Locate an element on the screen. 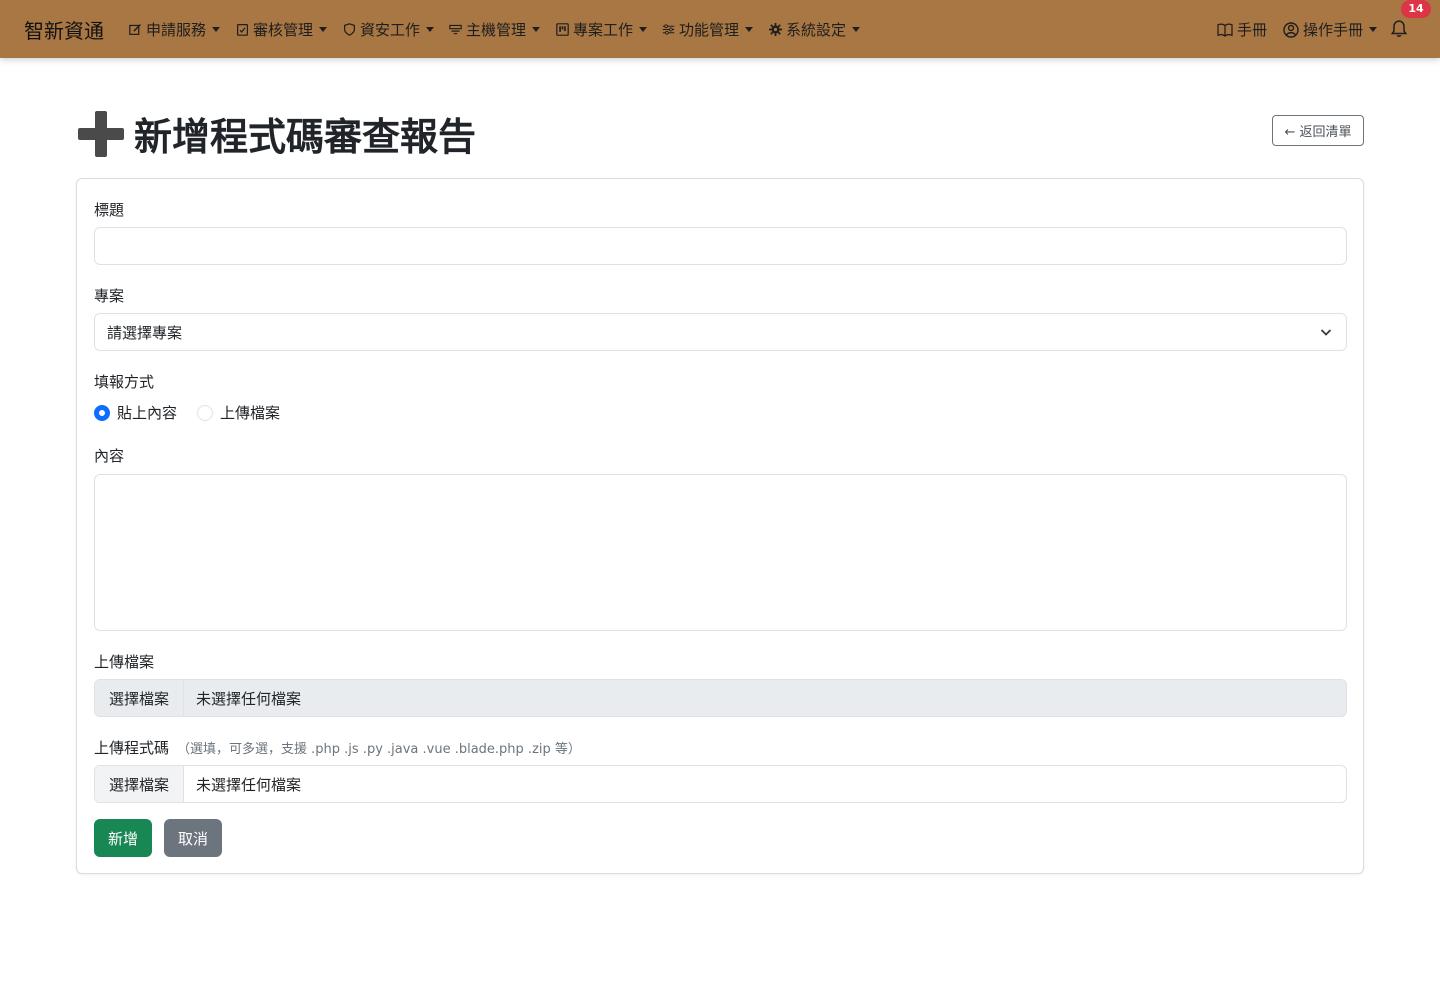  nav-security-work: 資安工作 is located at coordinates (389, 29).